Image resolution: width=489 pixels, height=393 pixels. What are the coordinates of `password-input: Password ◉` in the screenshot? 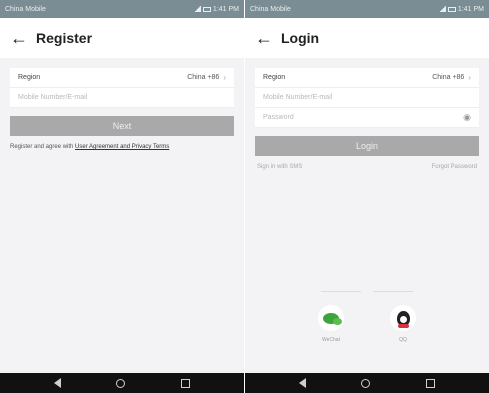 It's located at (367, 118).